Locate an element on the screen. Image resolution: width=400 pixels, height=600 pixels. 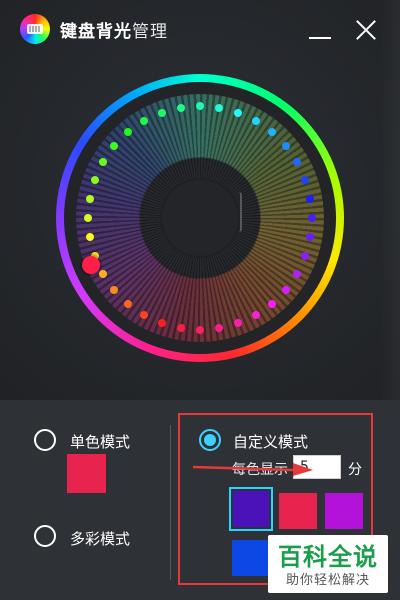
window-title: 键盘背光管理 is located at coordinates (114, 29).